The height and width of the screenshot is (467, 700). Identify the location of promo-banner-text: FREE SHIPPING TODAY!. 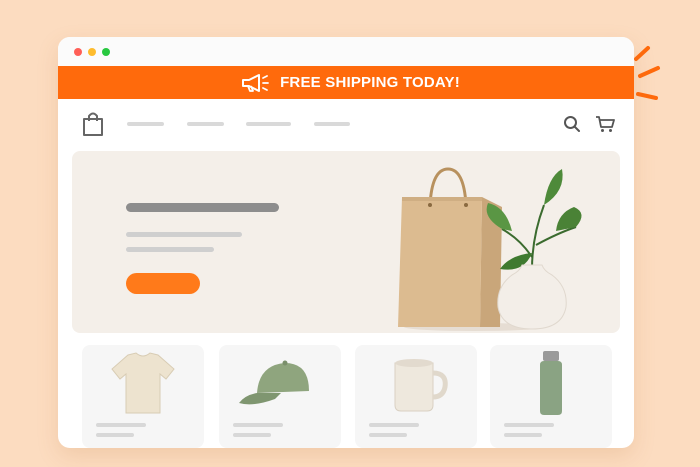
(370, 82).